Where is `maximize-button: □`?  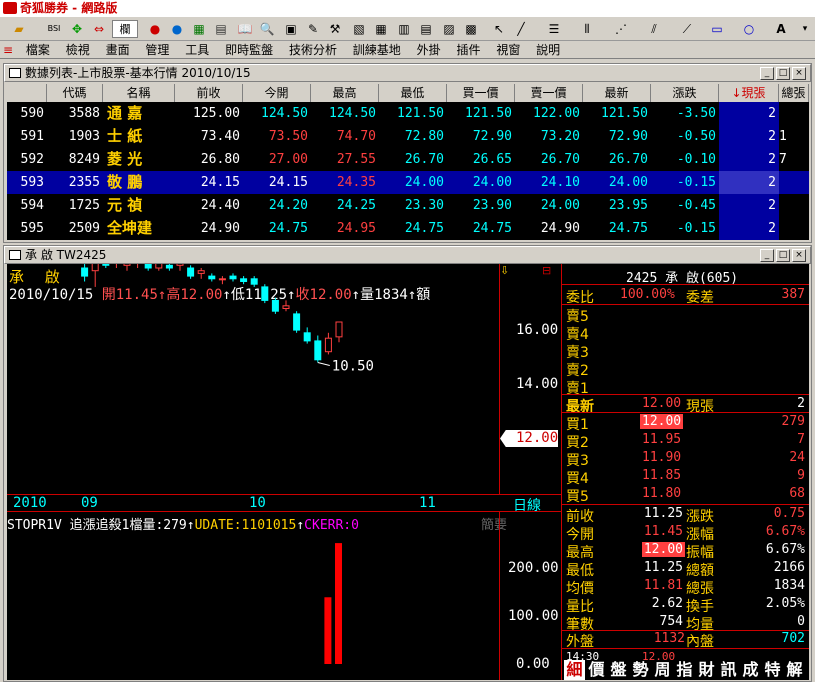 maximize-button: □ is located at coordinates (783, 73).